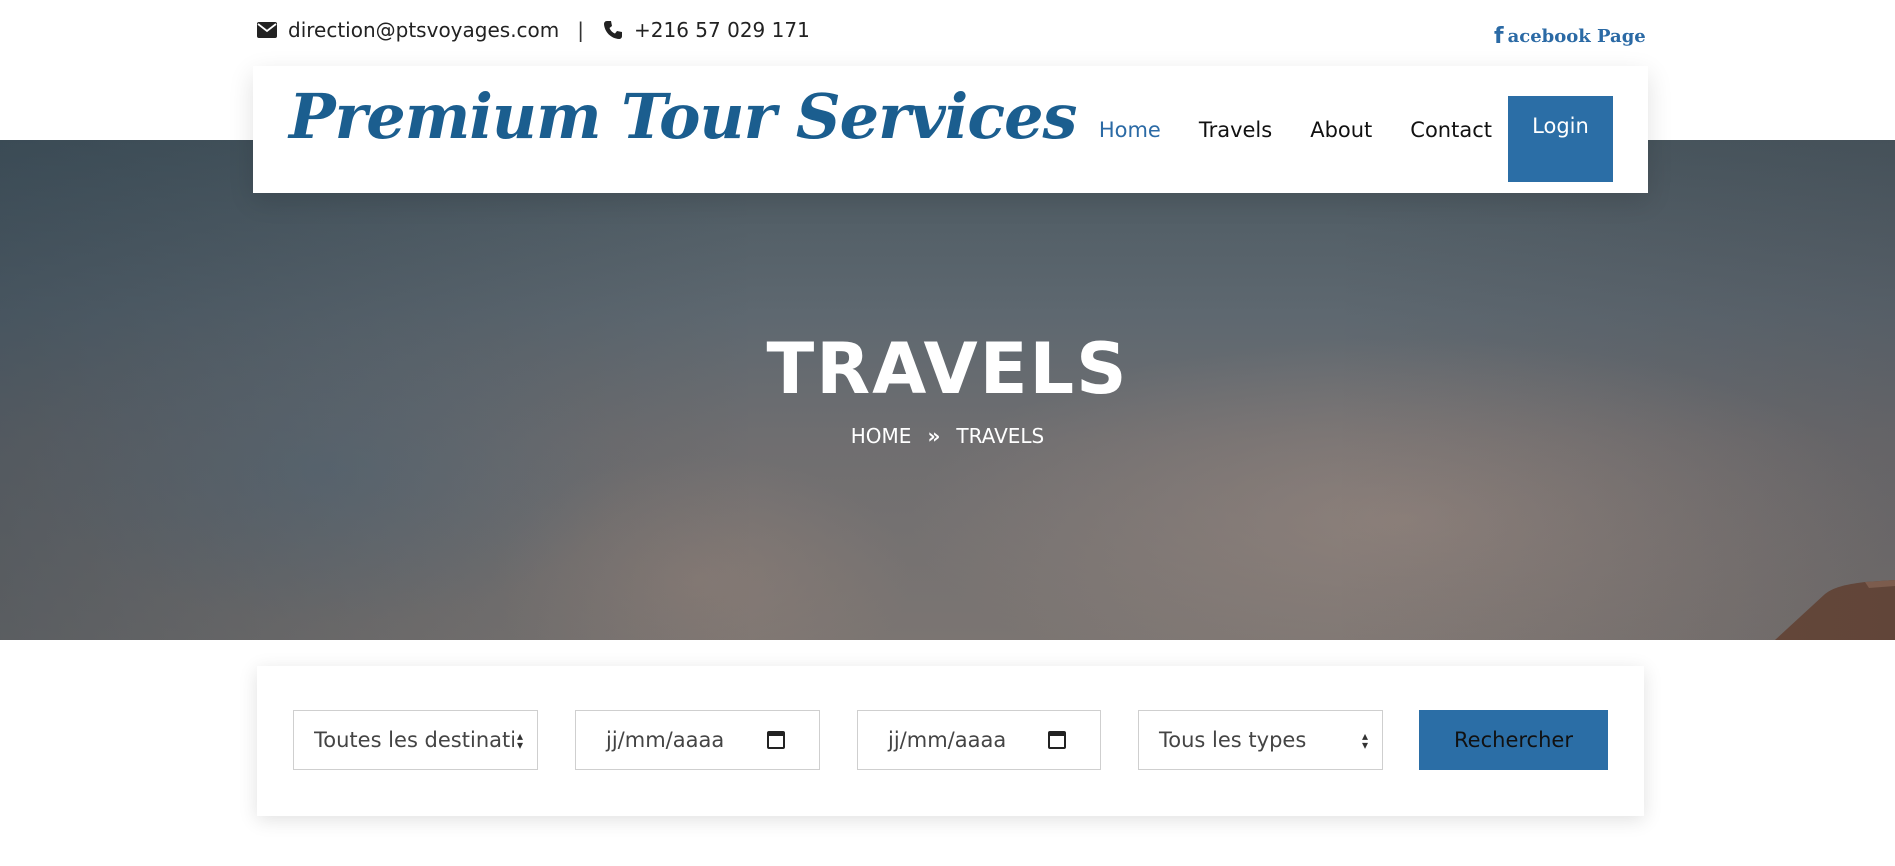 This screenshot has width=1895, height=866. What do you see at coordinates (1233, 740) in the screenshot?
I see `type-select-value: Tous les types` at bounding box center [1233, 740].